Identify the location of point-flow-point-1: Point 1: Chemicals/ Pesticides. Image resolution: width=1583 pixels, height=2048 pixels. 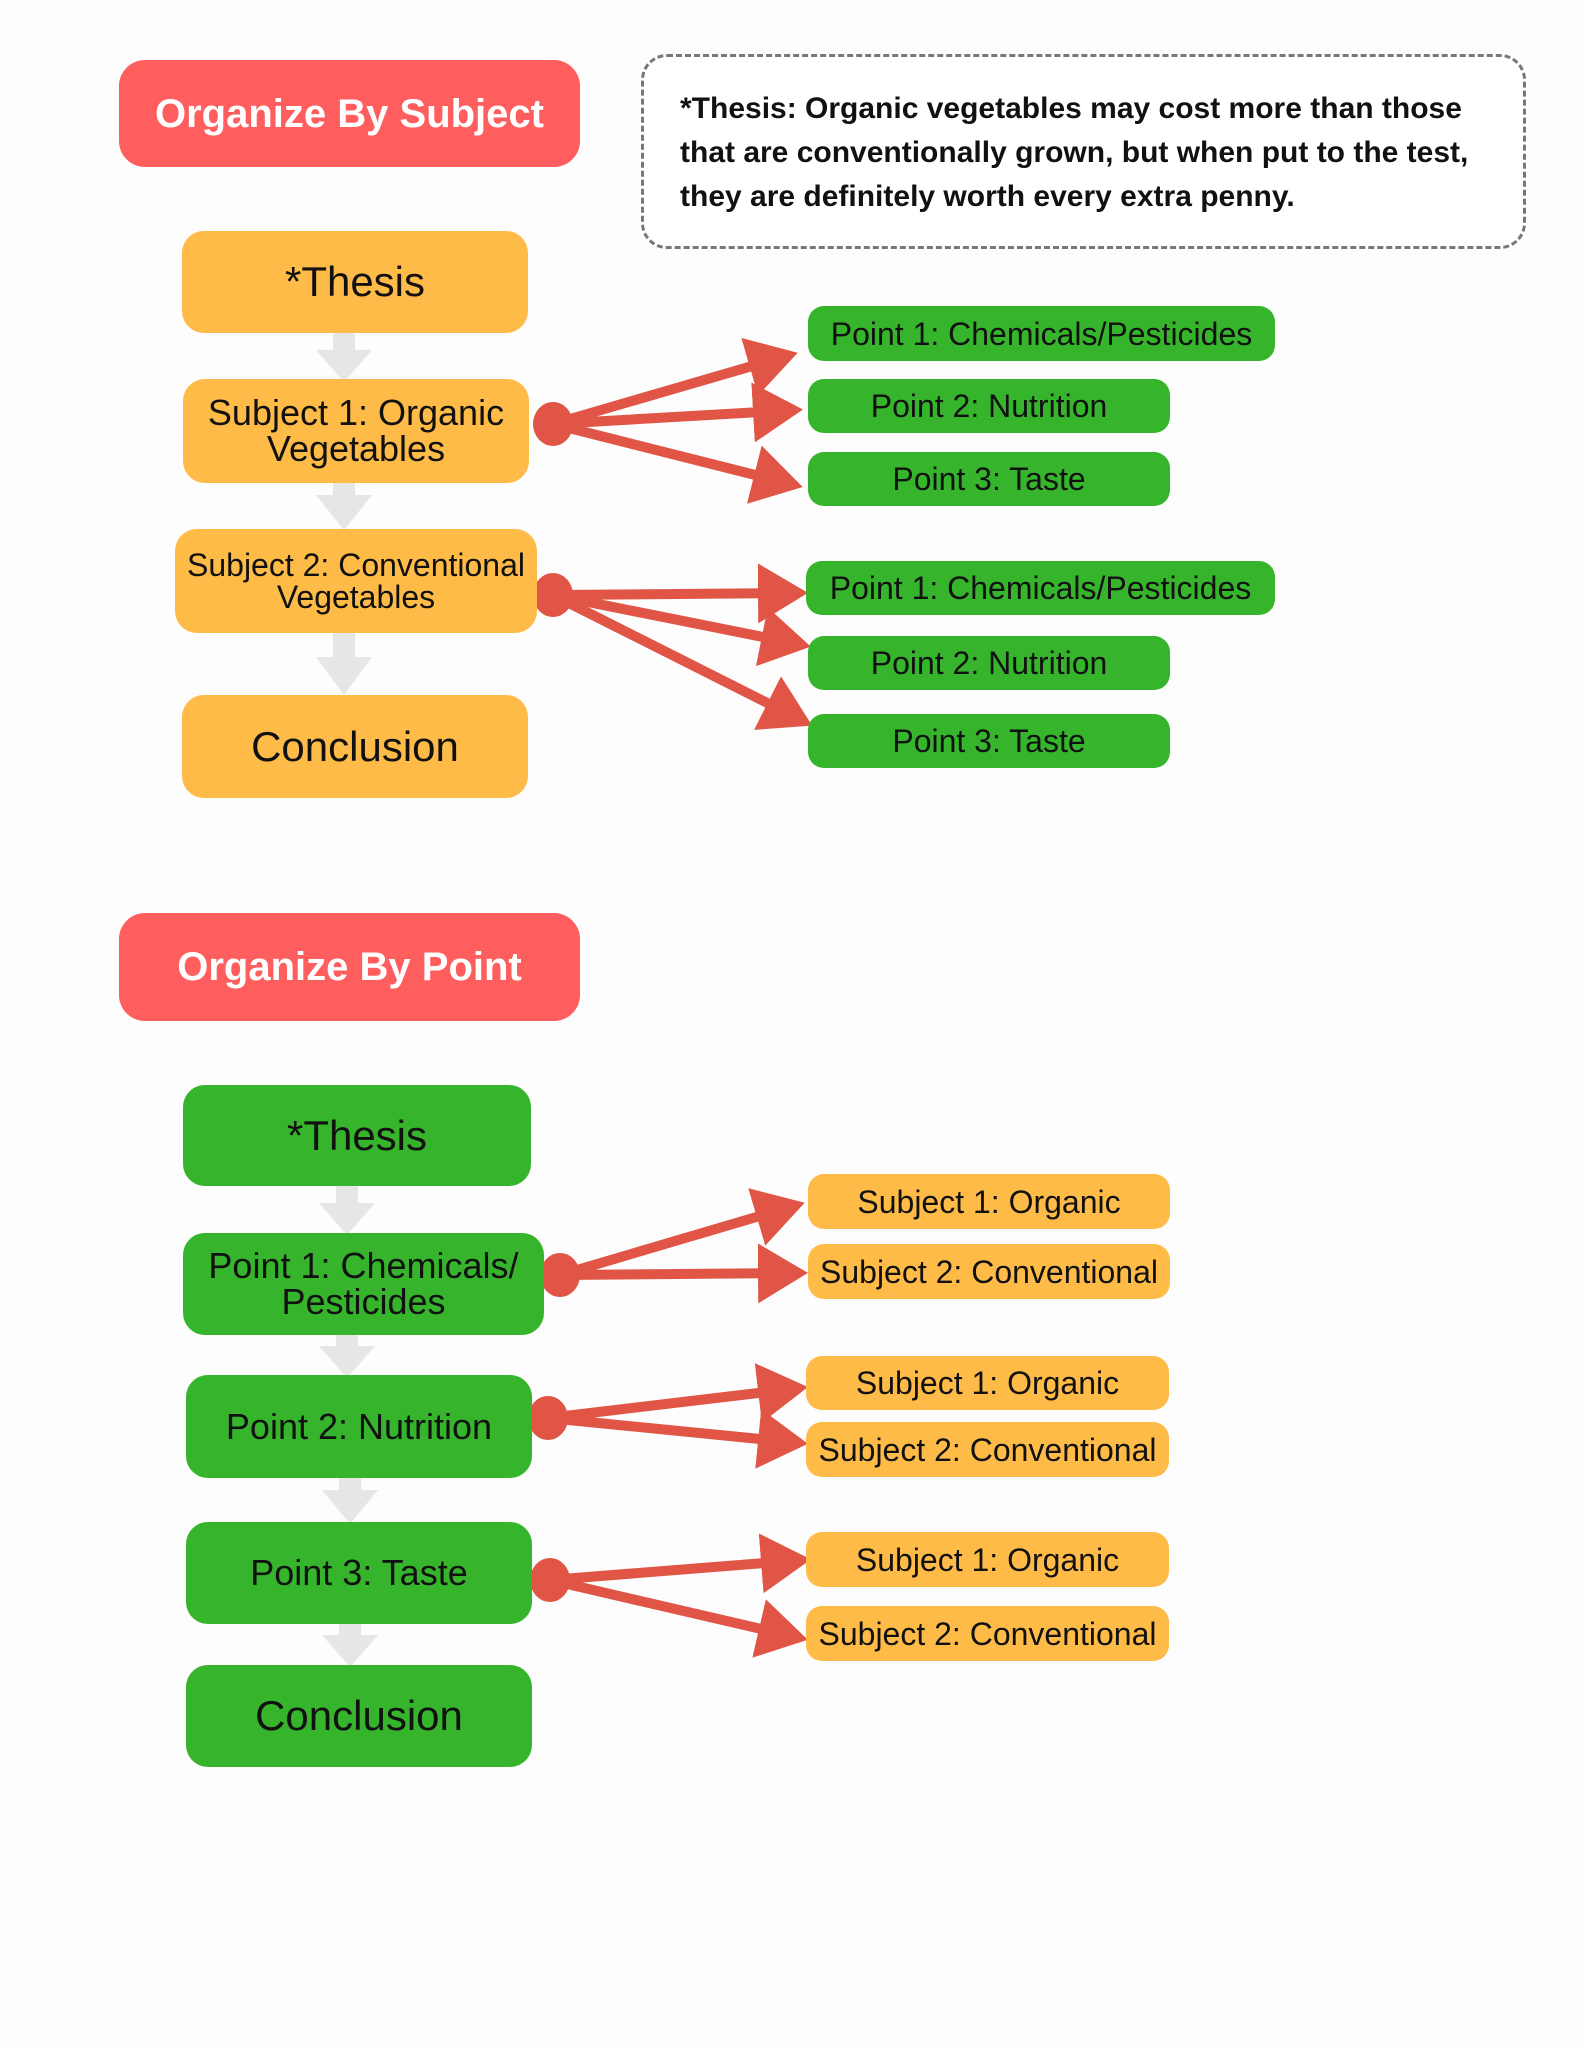
(363, 1284).